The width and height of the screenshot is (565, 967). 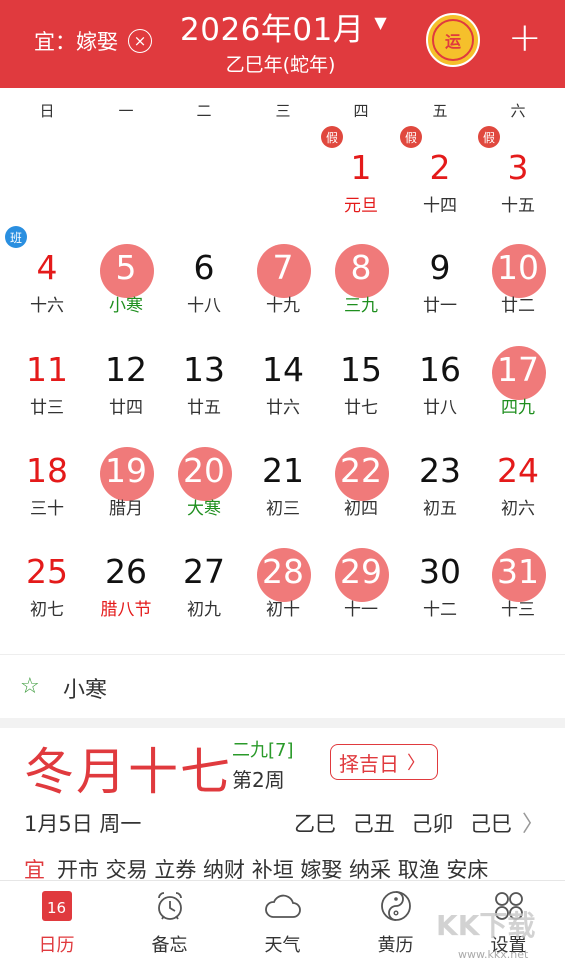 I want to click on day-cell: 17 四九, so click(x=518, y=390).